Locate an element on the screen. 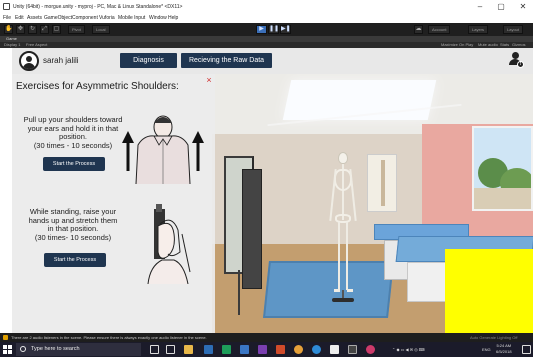 This screenshot has width=533, height=357. menu-gameobject: GameObject is located at coordinates (58, 18).